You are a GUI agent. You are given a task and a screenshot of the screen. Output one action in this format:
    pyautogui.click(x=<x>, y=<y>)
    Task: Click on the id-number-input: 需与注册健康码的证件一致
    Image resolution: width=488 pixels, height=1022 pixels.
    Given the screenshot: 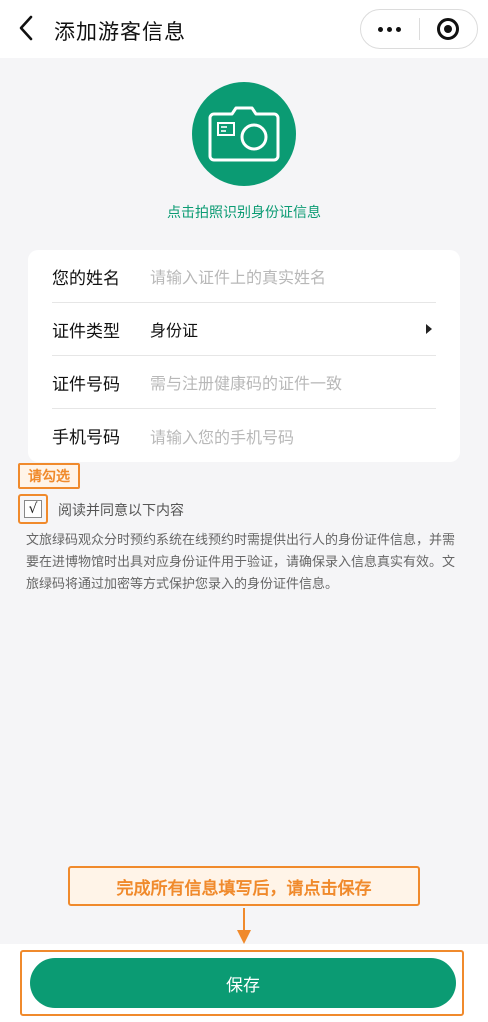 What is the action you would take?
    pyautogui.click(x=293, y=382)
    